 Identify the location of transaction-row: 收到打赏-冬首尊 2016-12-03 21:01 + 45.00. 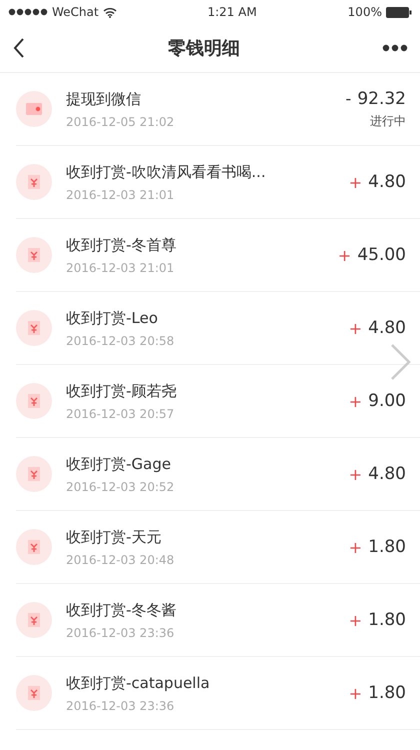
(218, 255).